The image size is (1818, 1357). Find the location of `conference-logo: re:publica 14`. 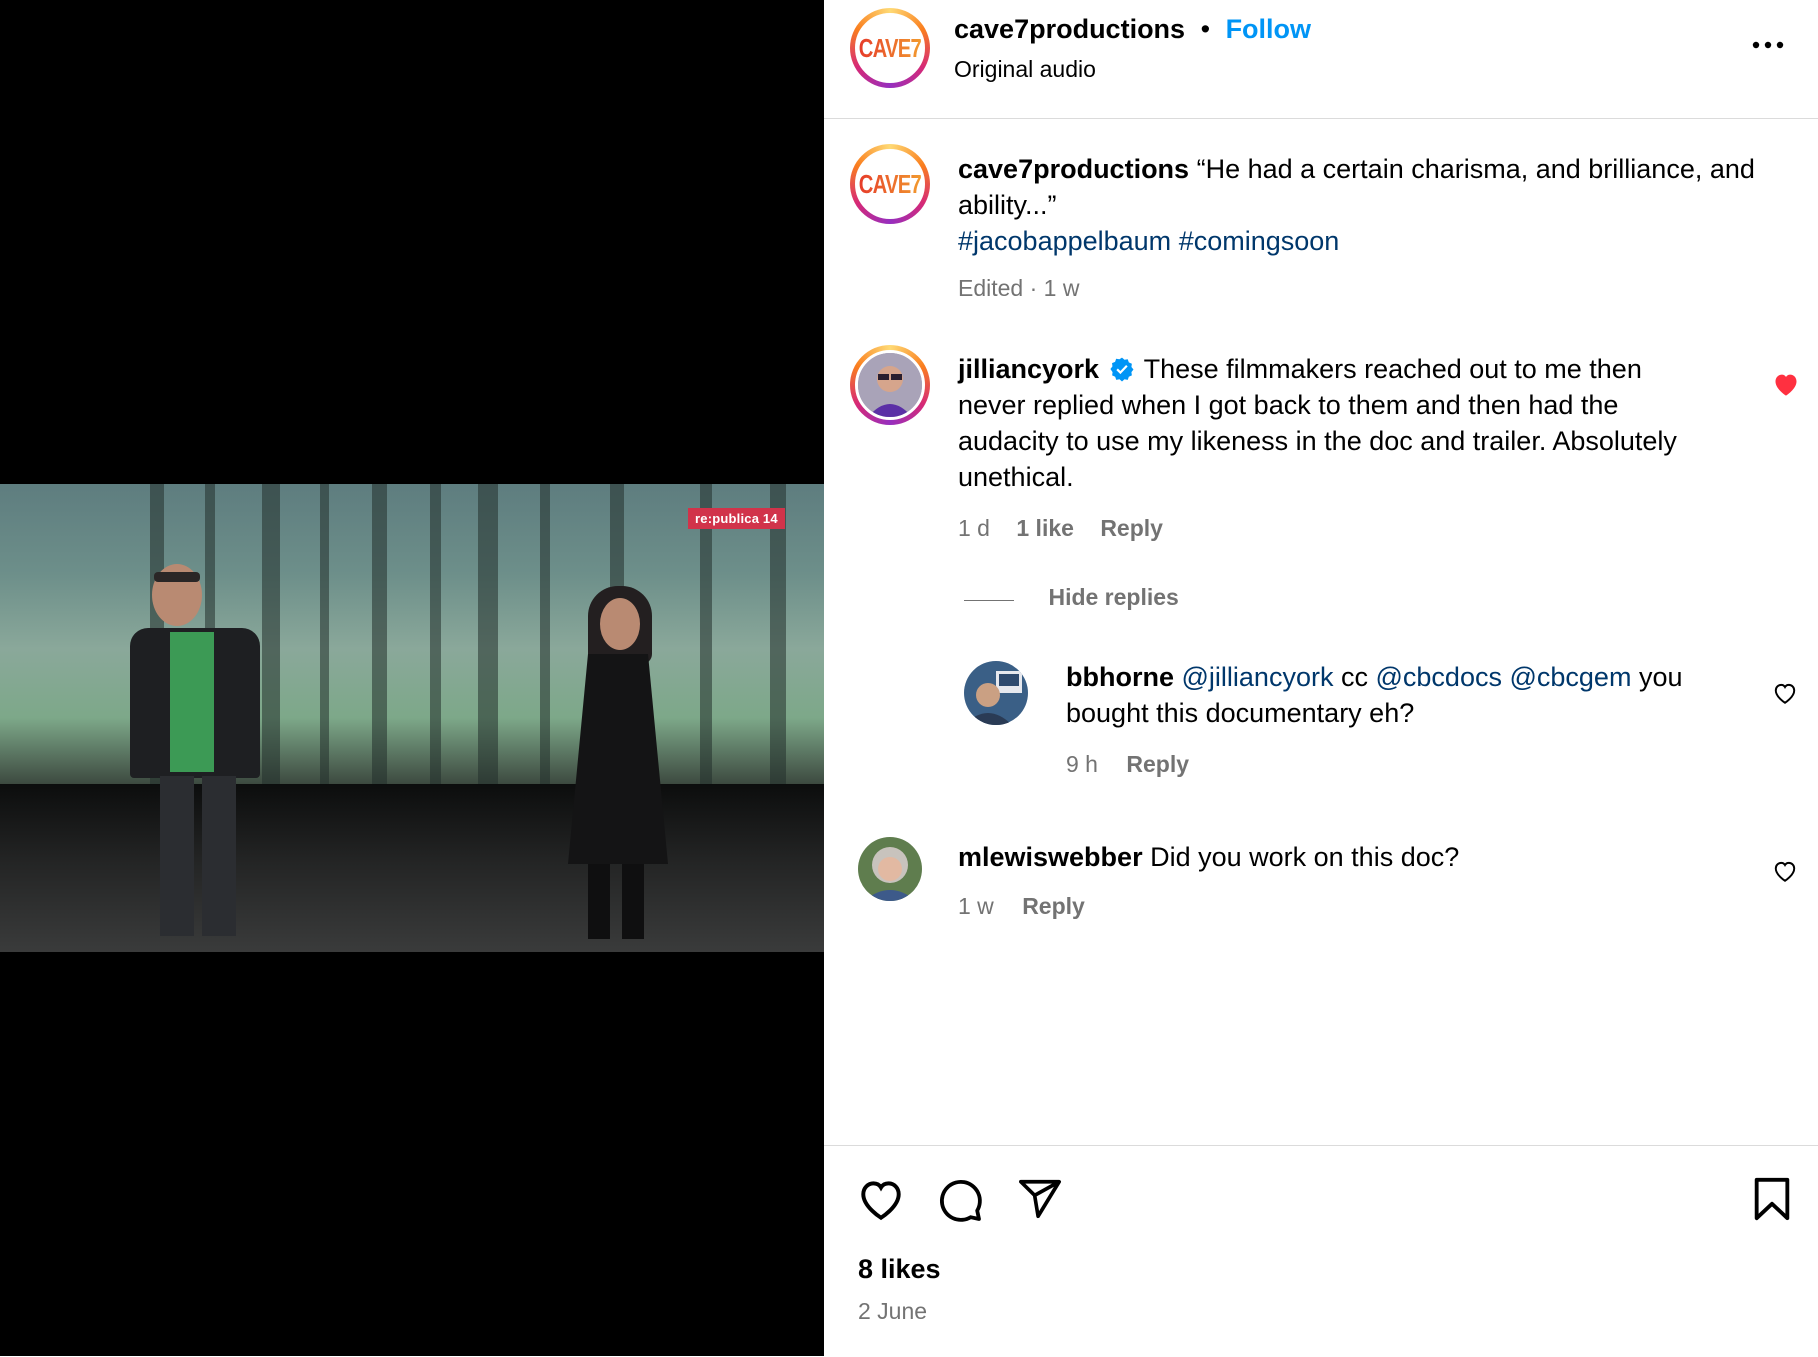

conference-logo: re:publica 14 is located at coordinates (736, 518).